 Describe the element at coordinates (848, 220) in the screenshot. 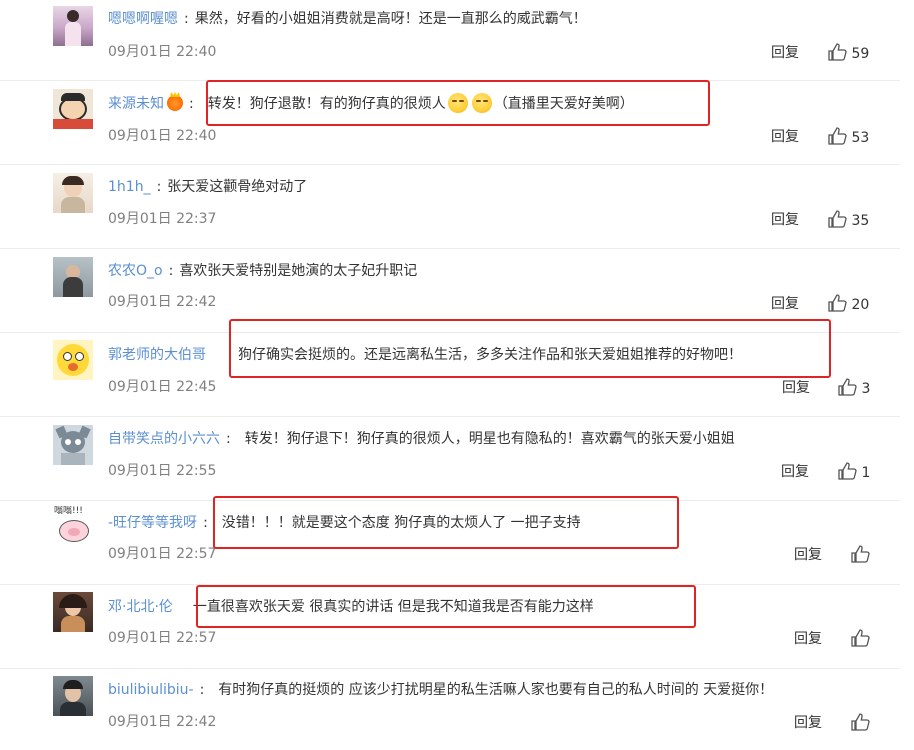

I see `like-button: 35` at that location.